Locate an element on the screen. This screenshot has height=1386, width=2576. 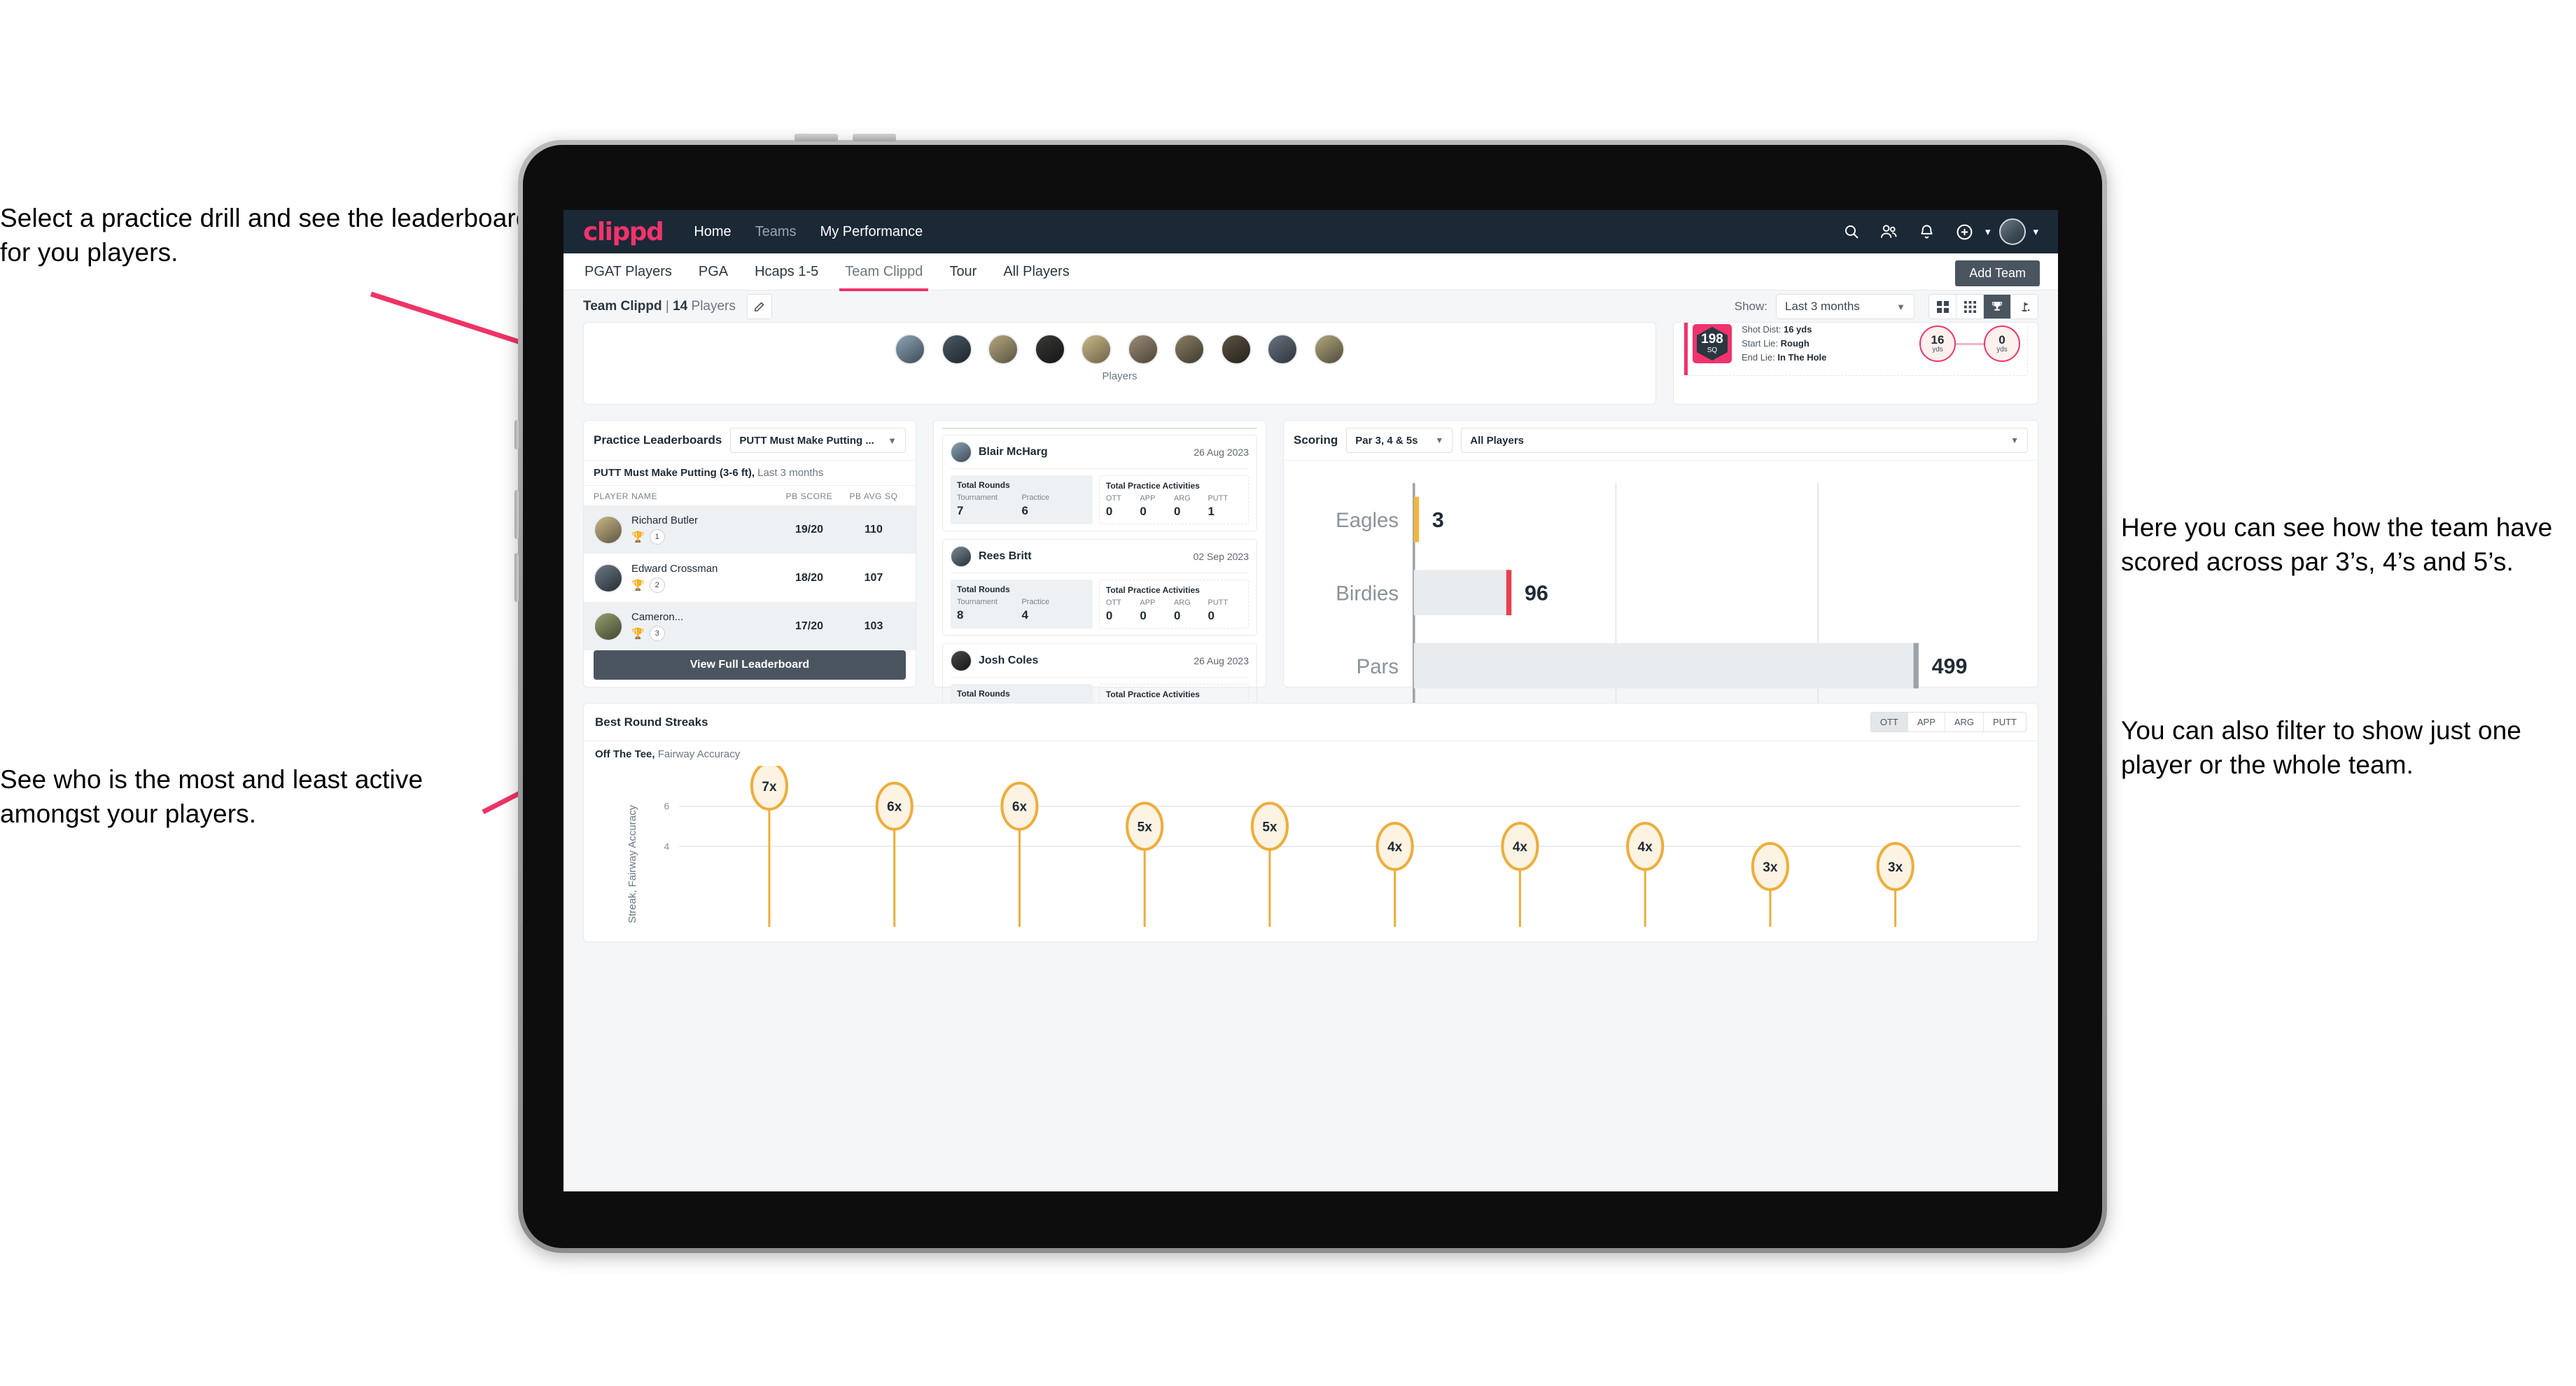
chevron-down-icon-profile: ▾ is located at coordinates (2035, 231).